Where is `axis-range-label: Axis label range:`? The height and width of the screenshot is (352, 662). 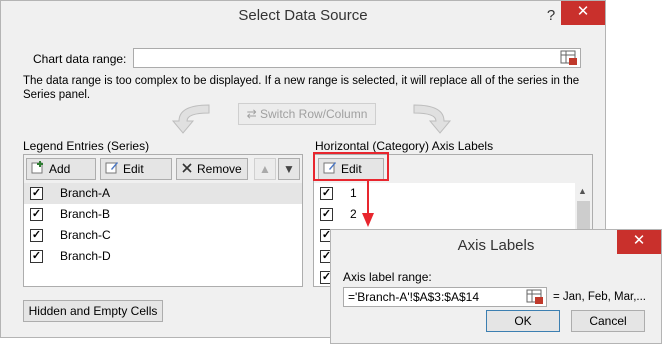
axis-range-label: Axis label range: is located at coordinates (387, 277).